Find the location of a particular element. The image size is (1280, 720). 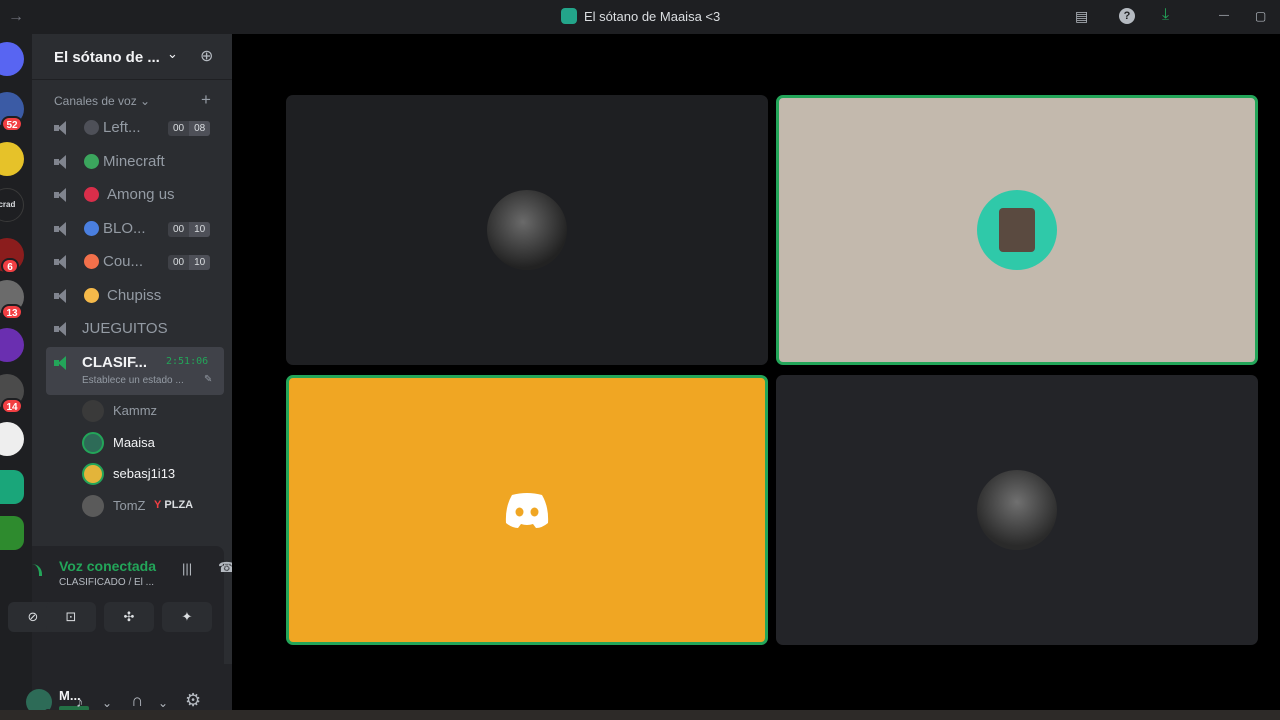

back-arrow-icon: → is located at coordinates (16, 17).